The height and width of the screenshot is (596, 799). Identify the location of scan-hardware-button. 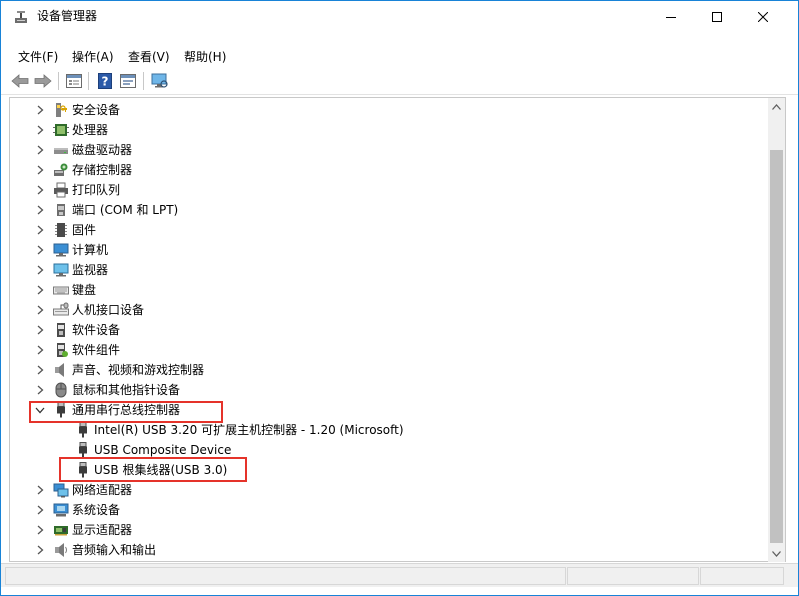
(160, 81).